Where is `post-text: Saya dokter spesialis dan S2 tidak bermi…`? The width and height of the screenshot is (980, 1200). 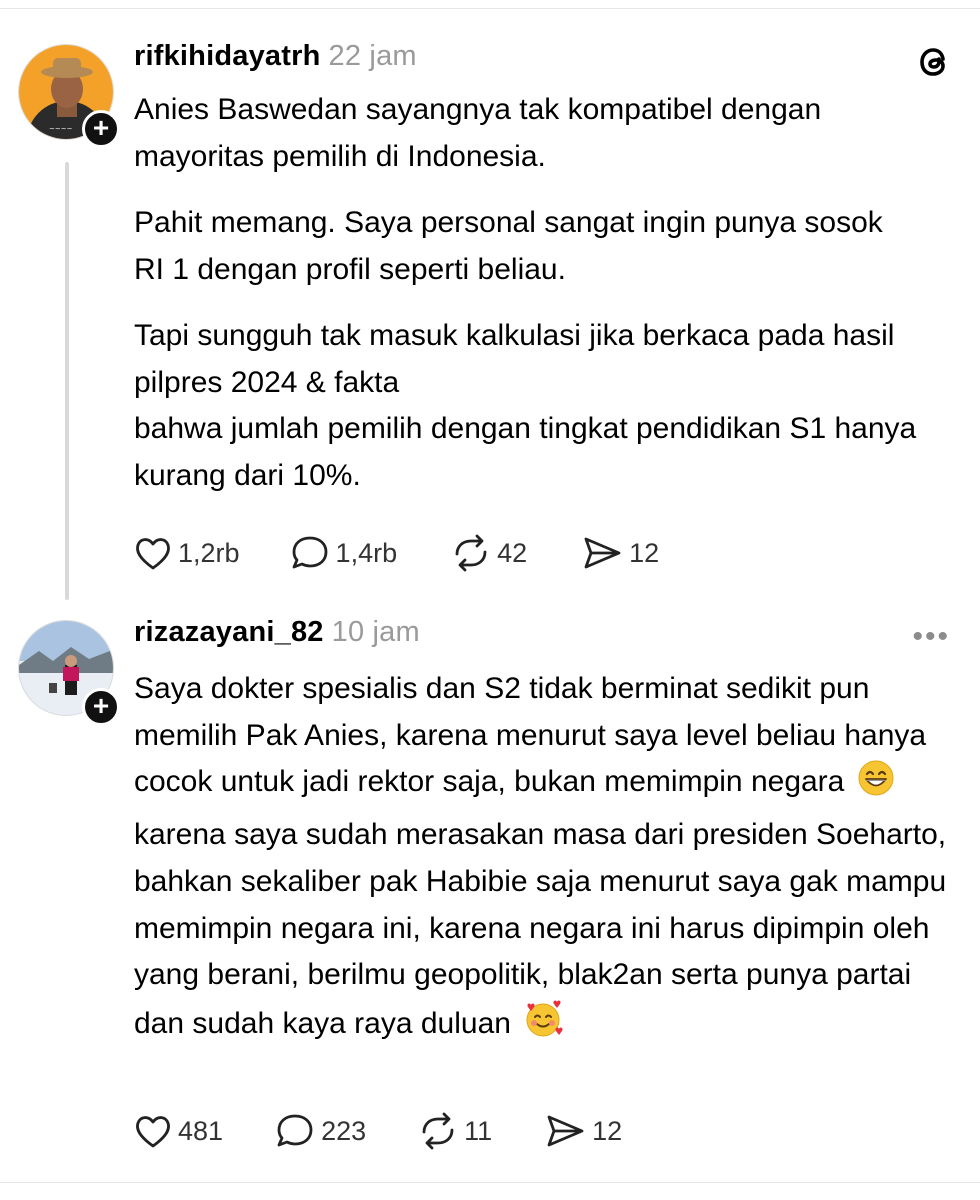
post-text: Saya dokter spesialis dan S2 tidak bermi… is located at coordinates (530, 735).